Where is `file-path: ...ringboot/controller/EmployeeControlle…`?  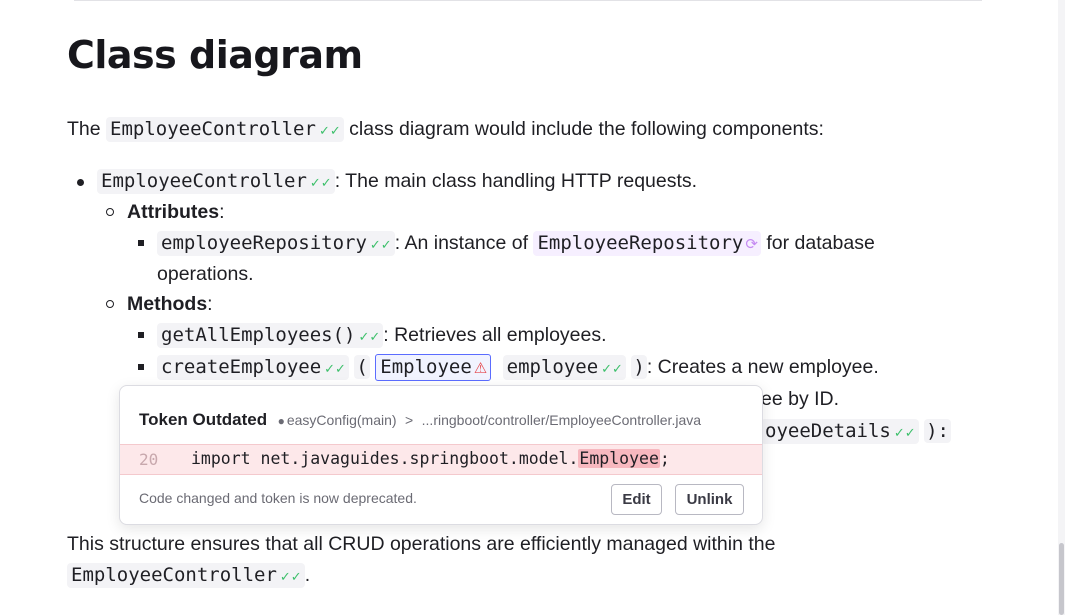
file-path: ...ringboot/controller/EmployeeControlle… is located at coordinates (561, 420).